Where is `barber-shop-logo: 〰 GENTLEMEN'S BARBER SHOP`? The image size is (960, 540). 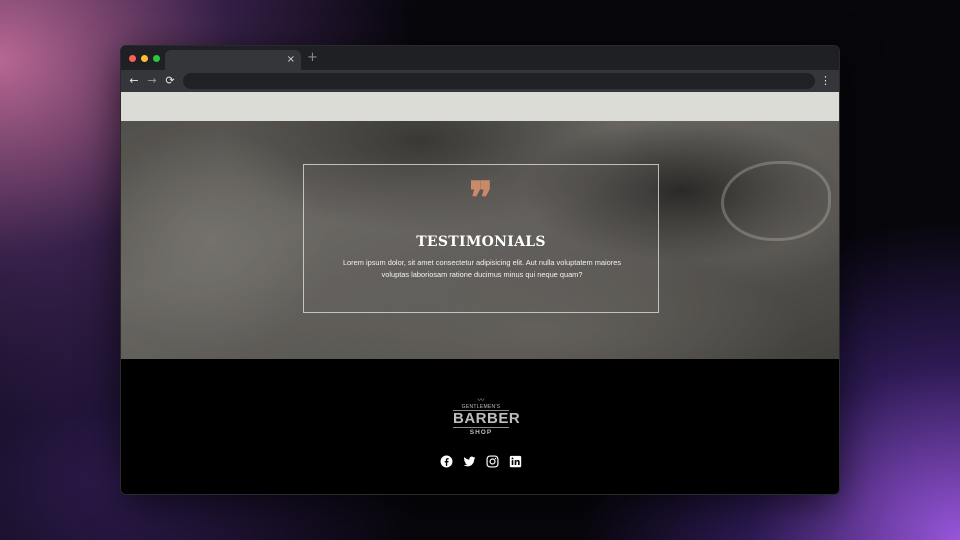
barber-shop-logo: 〰 GENTLEMEN'S BARBER SHOP is located at coordinates (487, 416).